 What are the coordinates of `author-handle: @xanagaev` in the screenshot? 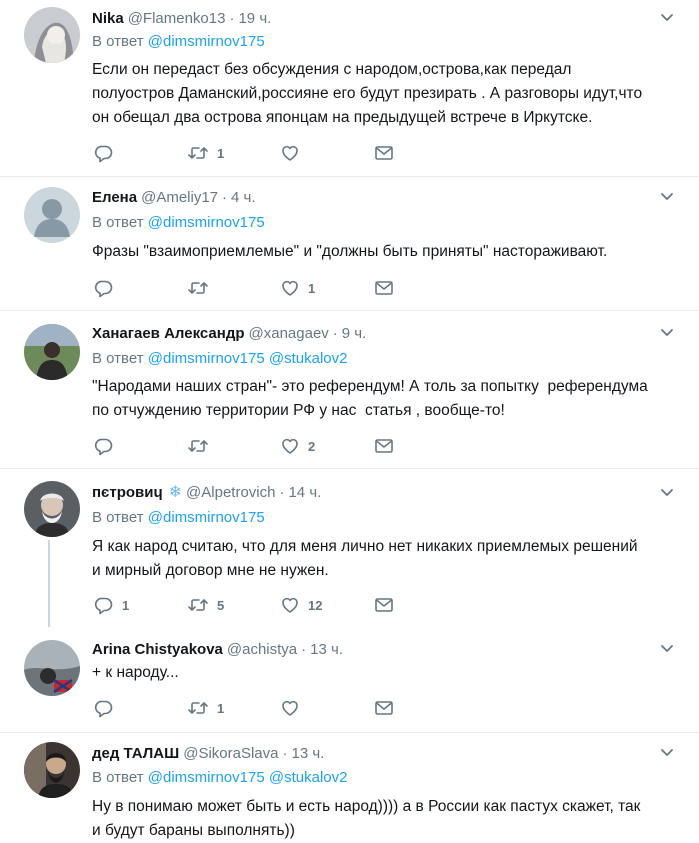 It's located at (289, 333).